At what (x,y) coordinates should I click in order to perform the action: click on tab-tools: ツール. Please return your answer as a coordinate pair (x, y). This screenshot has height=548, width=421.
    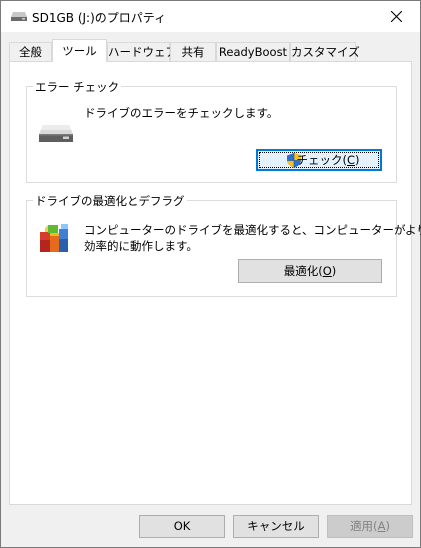
    Looking at the image, I should click on (79, 50).